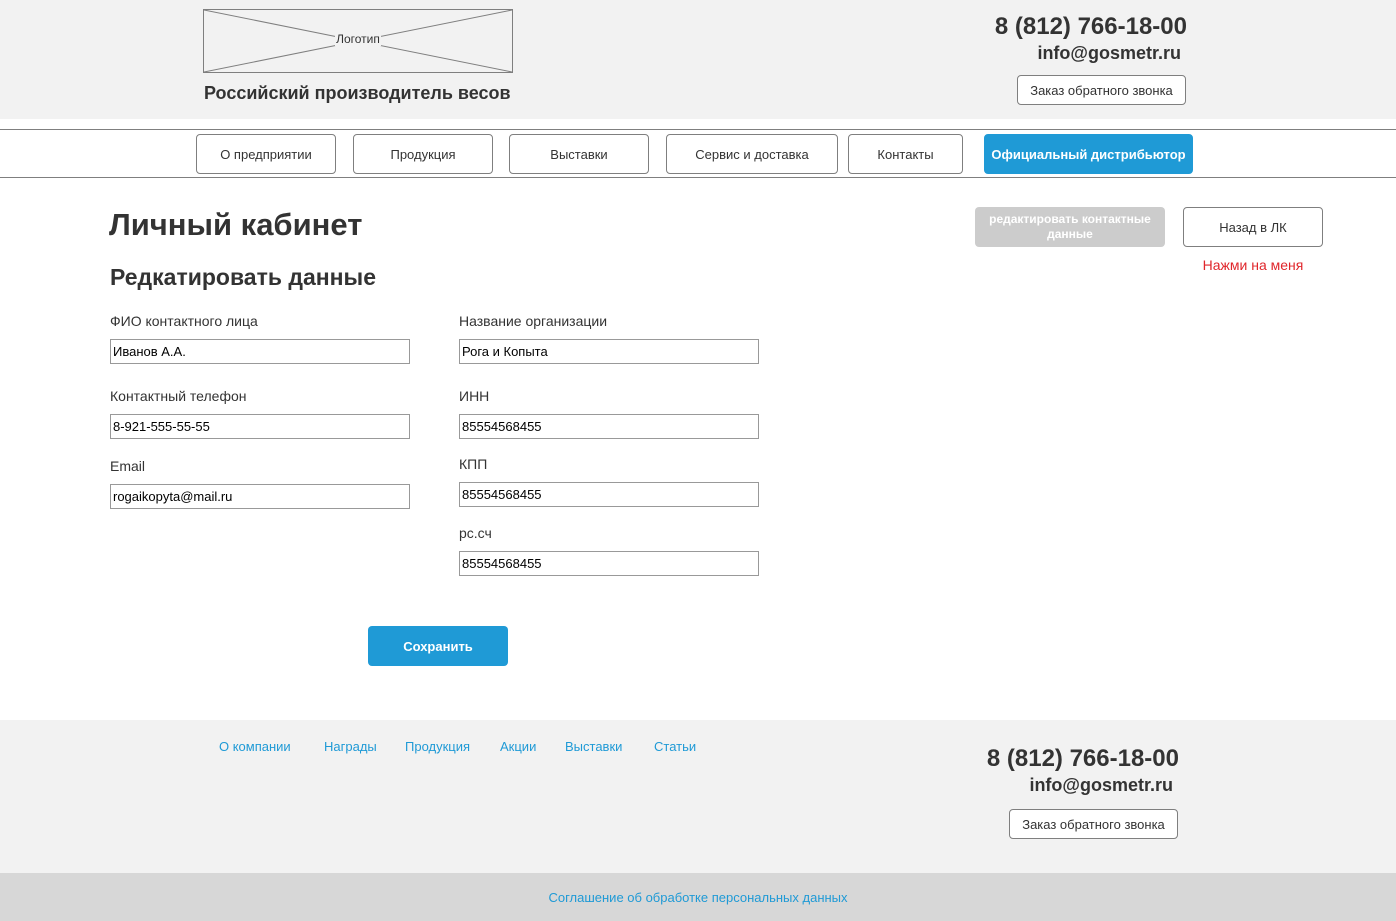  Describe the element at coordinates (1091, 27) in the screenshot. I see `header-phone: 8 (812) 766-18-00` at that location.